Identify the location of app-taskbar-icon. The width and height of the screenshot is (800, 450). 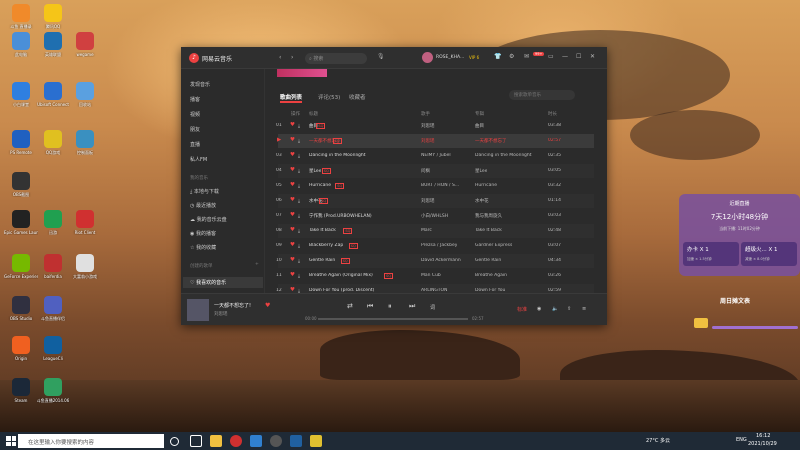
(256, 441).